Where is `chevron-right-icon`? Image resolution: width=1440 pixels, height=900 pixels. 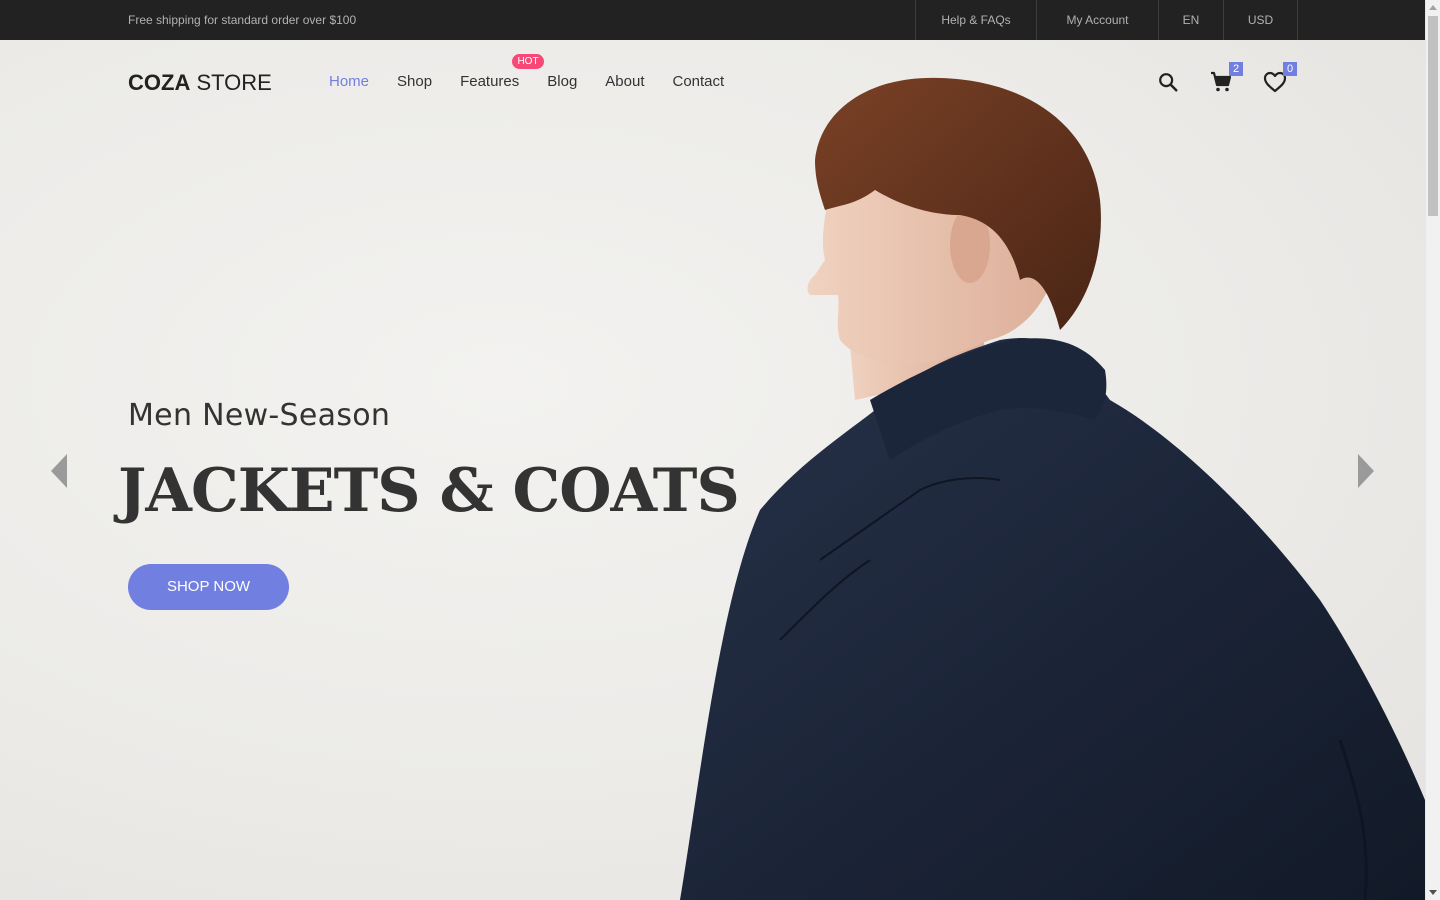 chevron-right-icon is located at coordinates (1366, 471).